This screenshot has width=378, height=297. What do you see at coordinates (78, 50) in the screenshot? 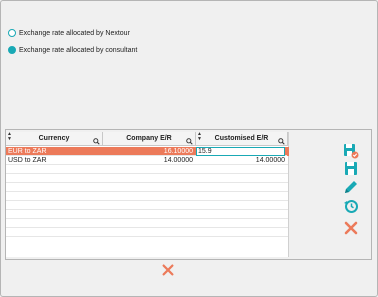
I see `option-consultant-label: Exchange rate allocated by consultant` at bounding box center [78, 50].